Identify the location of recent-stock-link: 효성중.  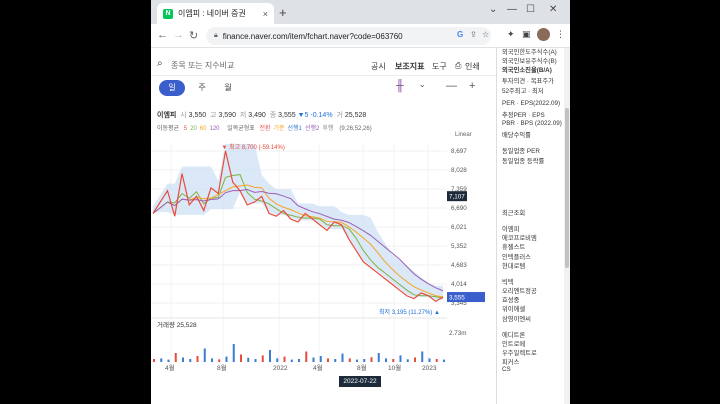
(510, 299).